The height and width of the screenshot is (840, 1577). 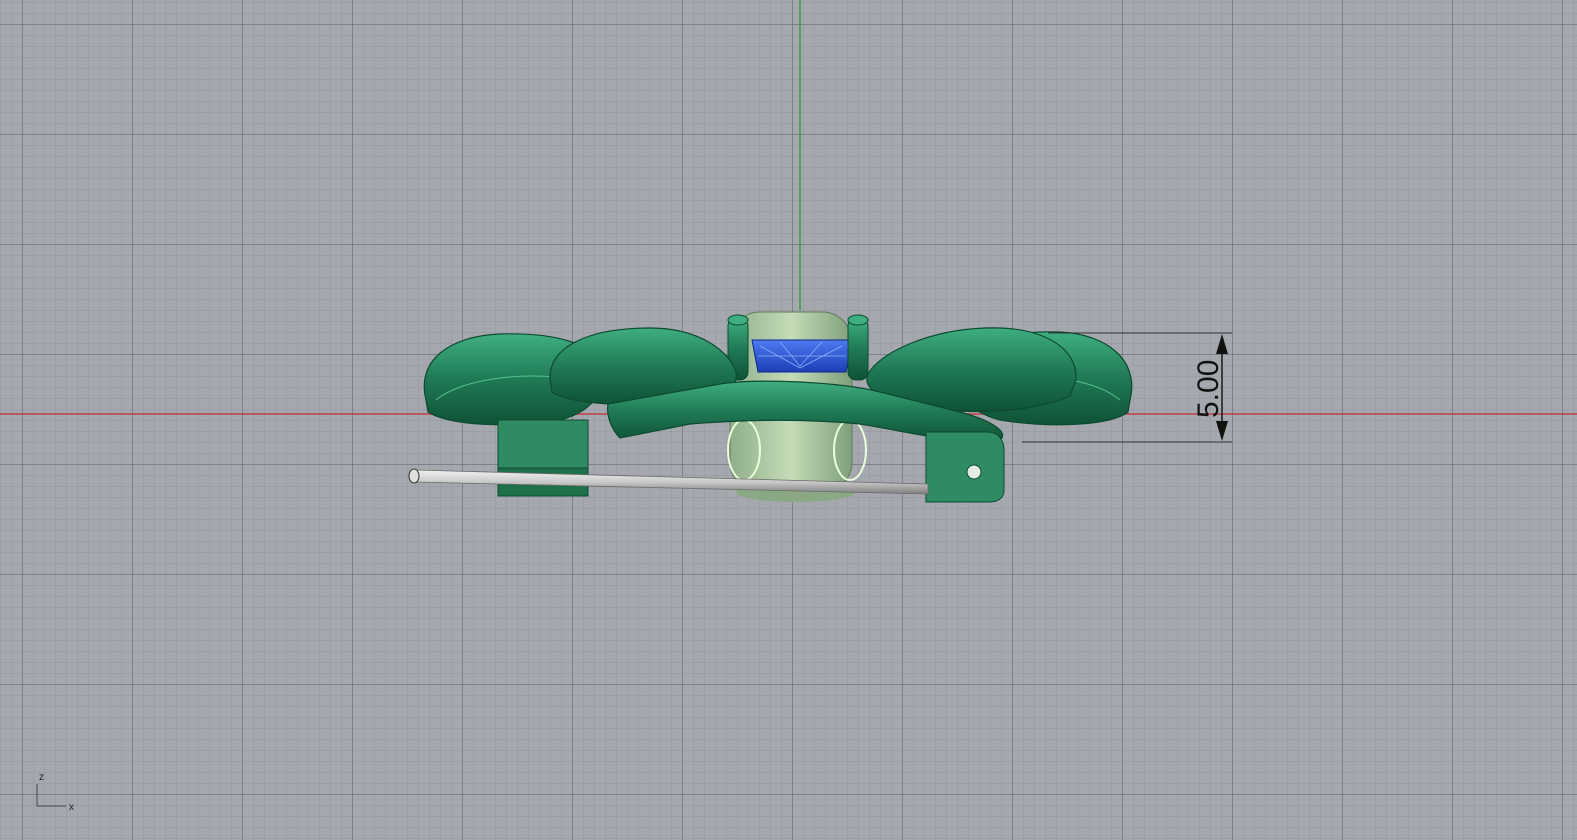 What do you see at coordinates (1208, 389) in the screenshot?
I see `dimension-label: 5.00` at bounding box center [1208, 389].